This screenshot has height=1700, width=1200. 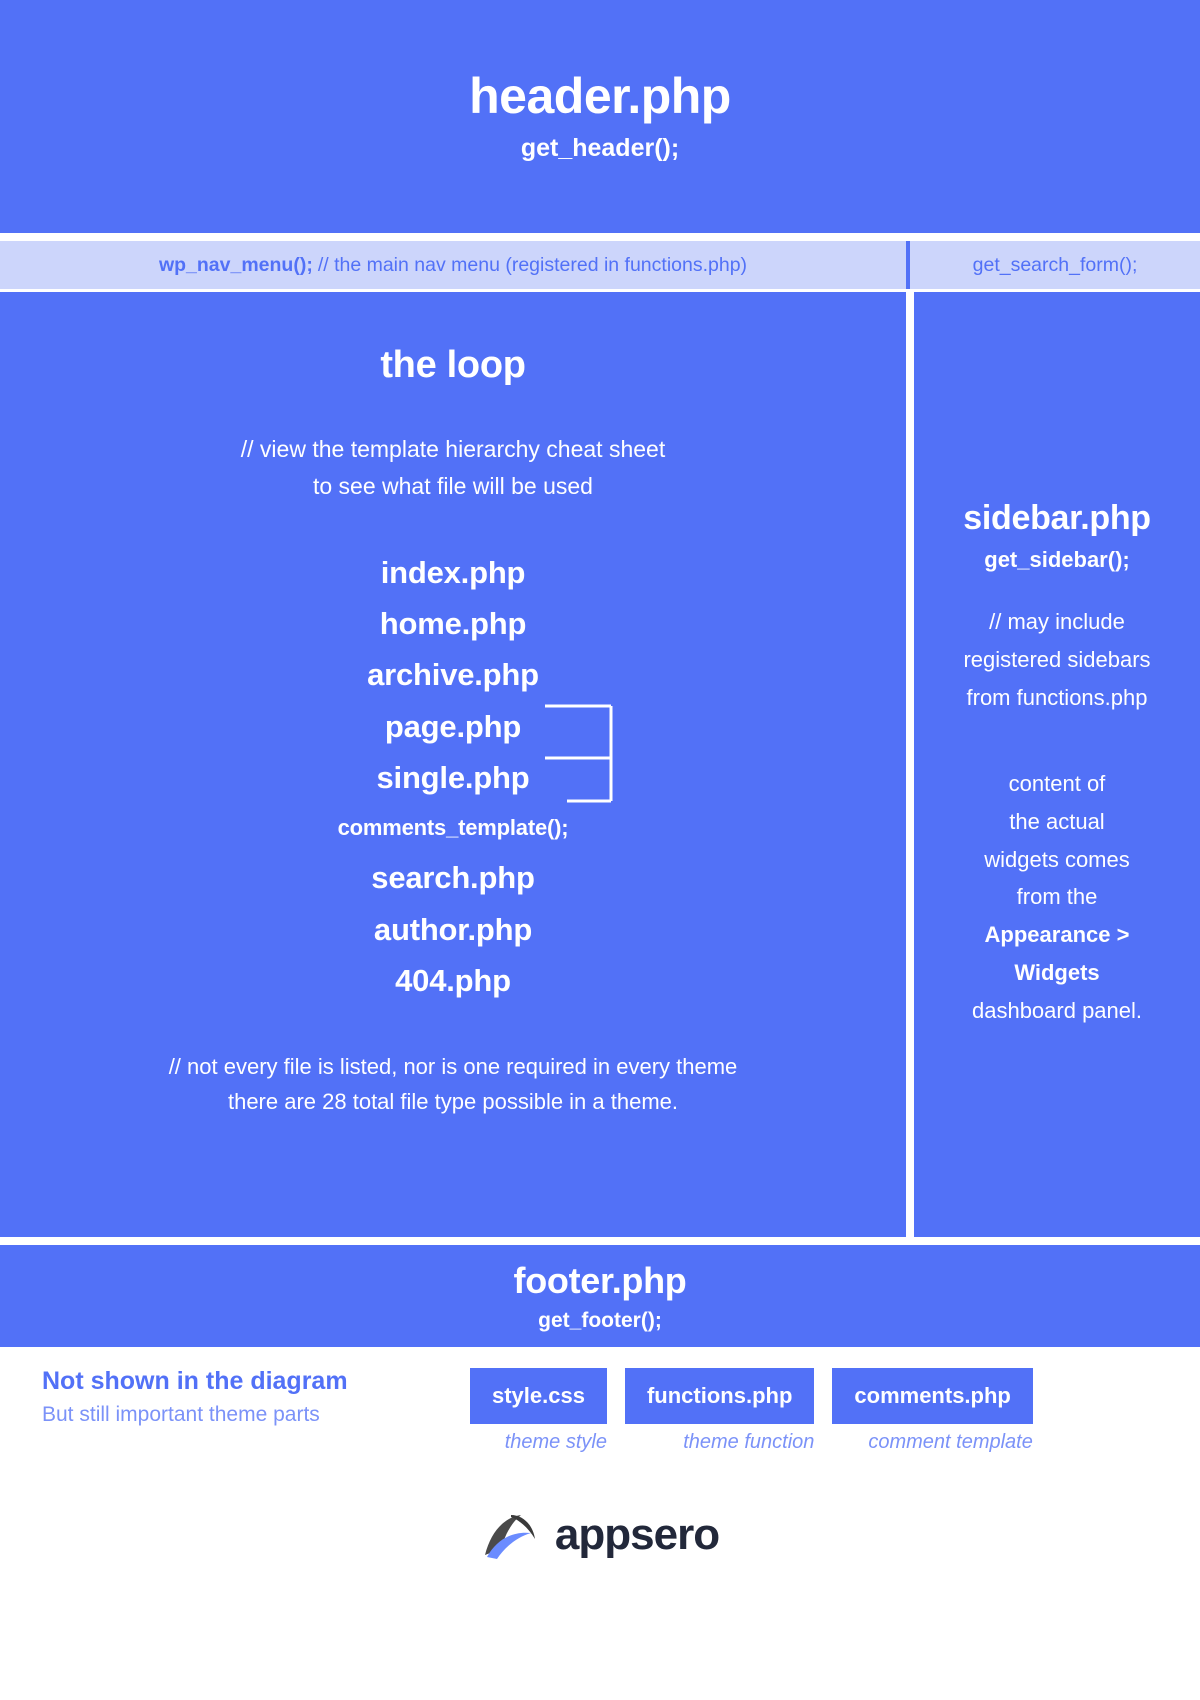 What do you see at coordinates (181, 1414) in the screenshot?
I see `legend-subtitle: But still important theme parts` at bounding box center [181, 1414].